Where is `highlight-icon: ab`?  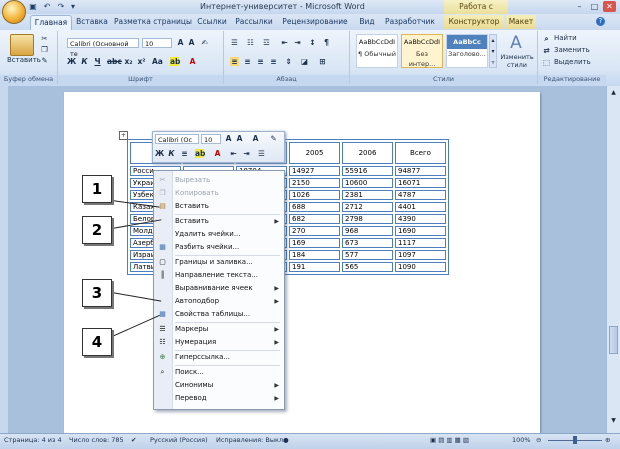
highlight-icon: ab is located at coordinates (175, 61).